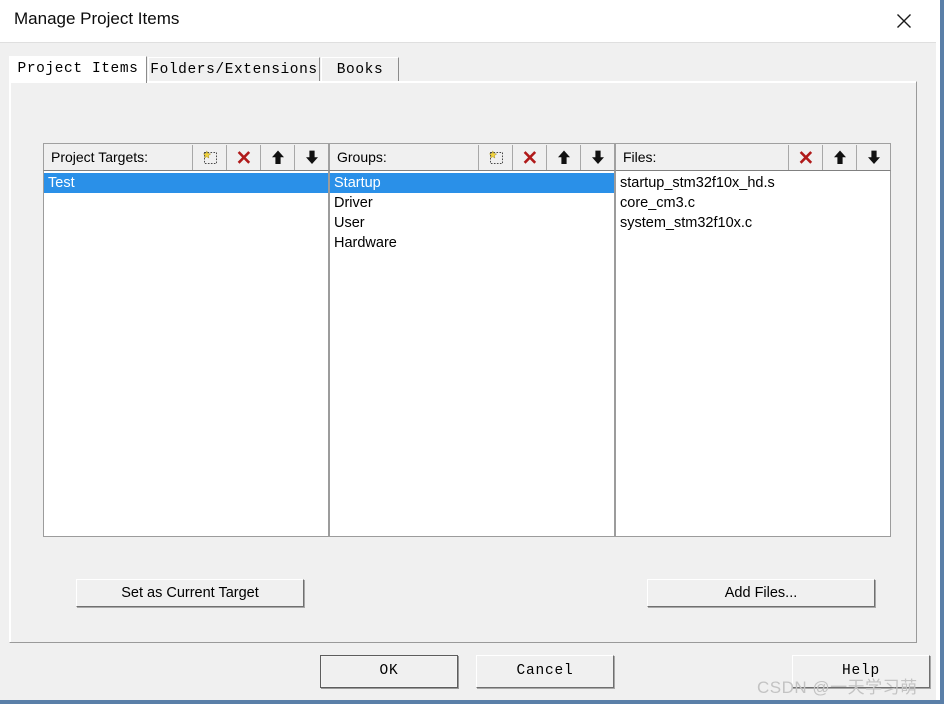  I want to click on project-targets-label: Project Targets:, so click(100, 157).